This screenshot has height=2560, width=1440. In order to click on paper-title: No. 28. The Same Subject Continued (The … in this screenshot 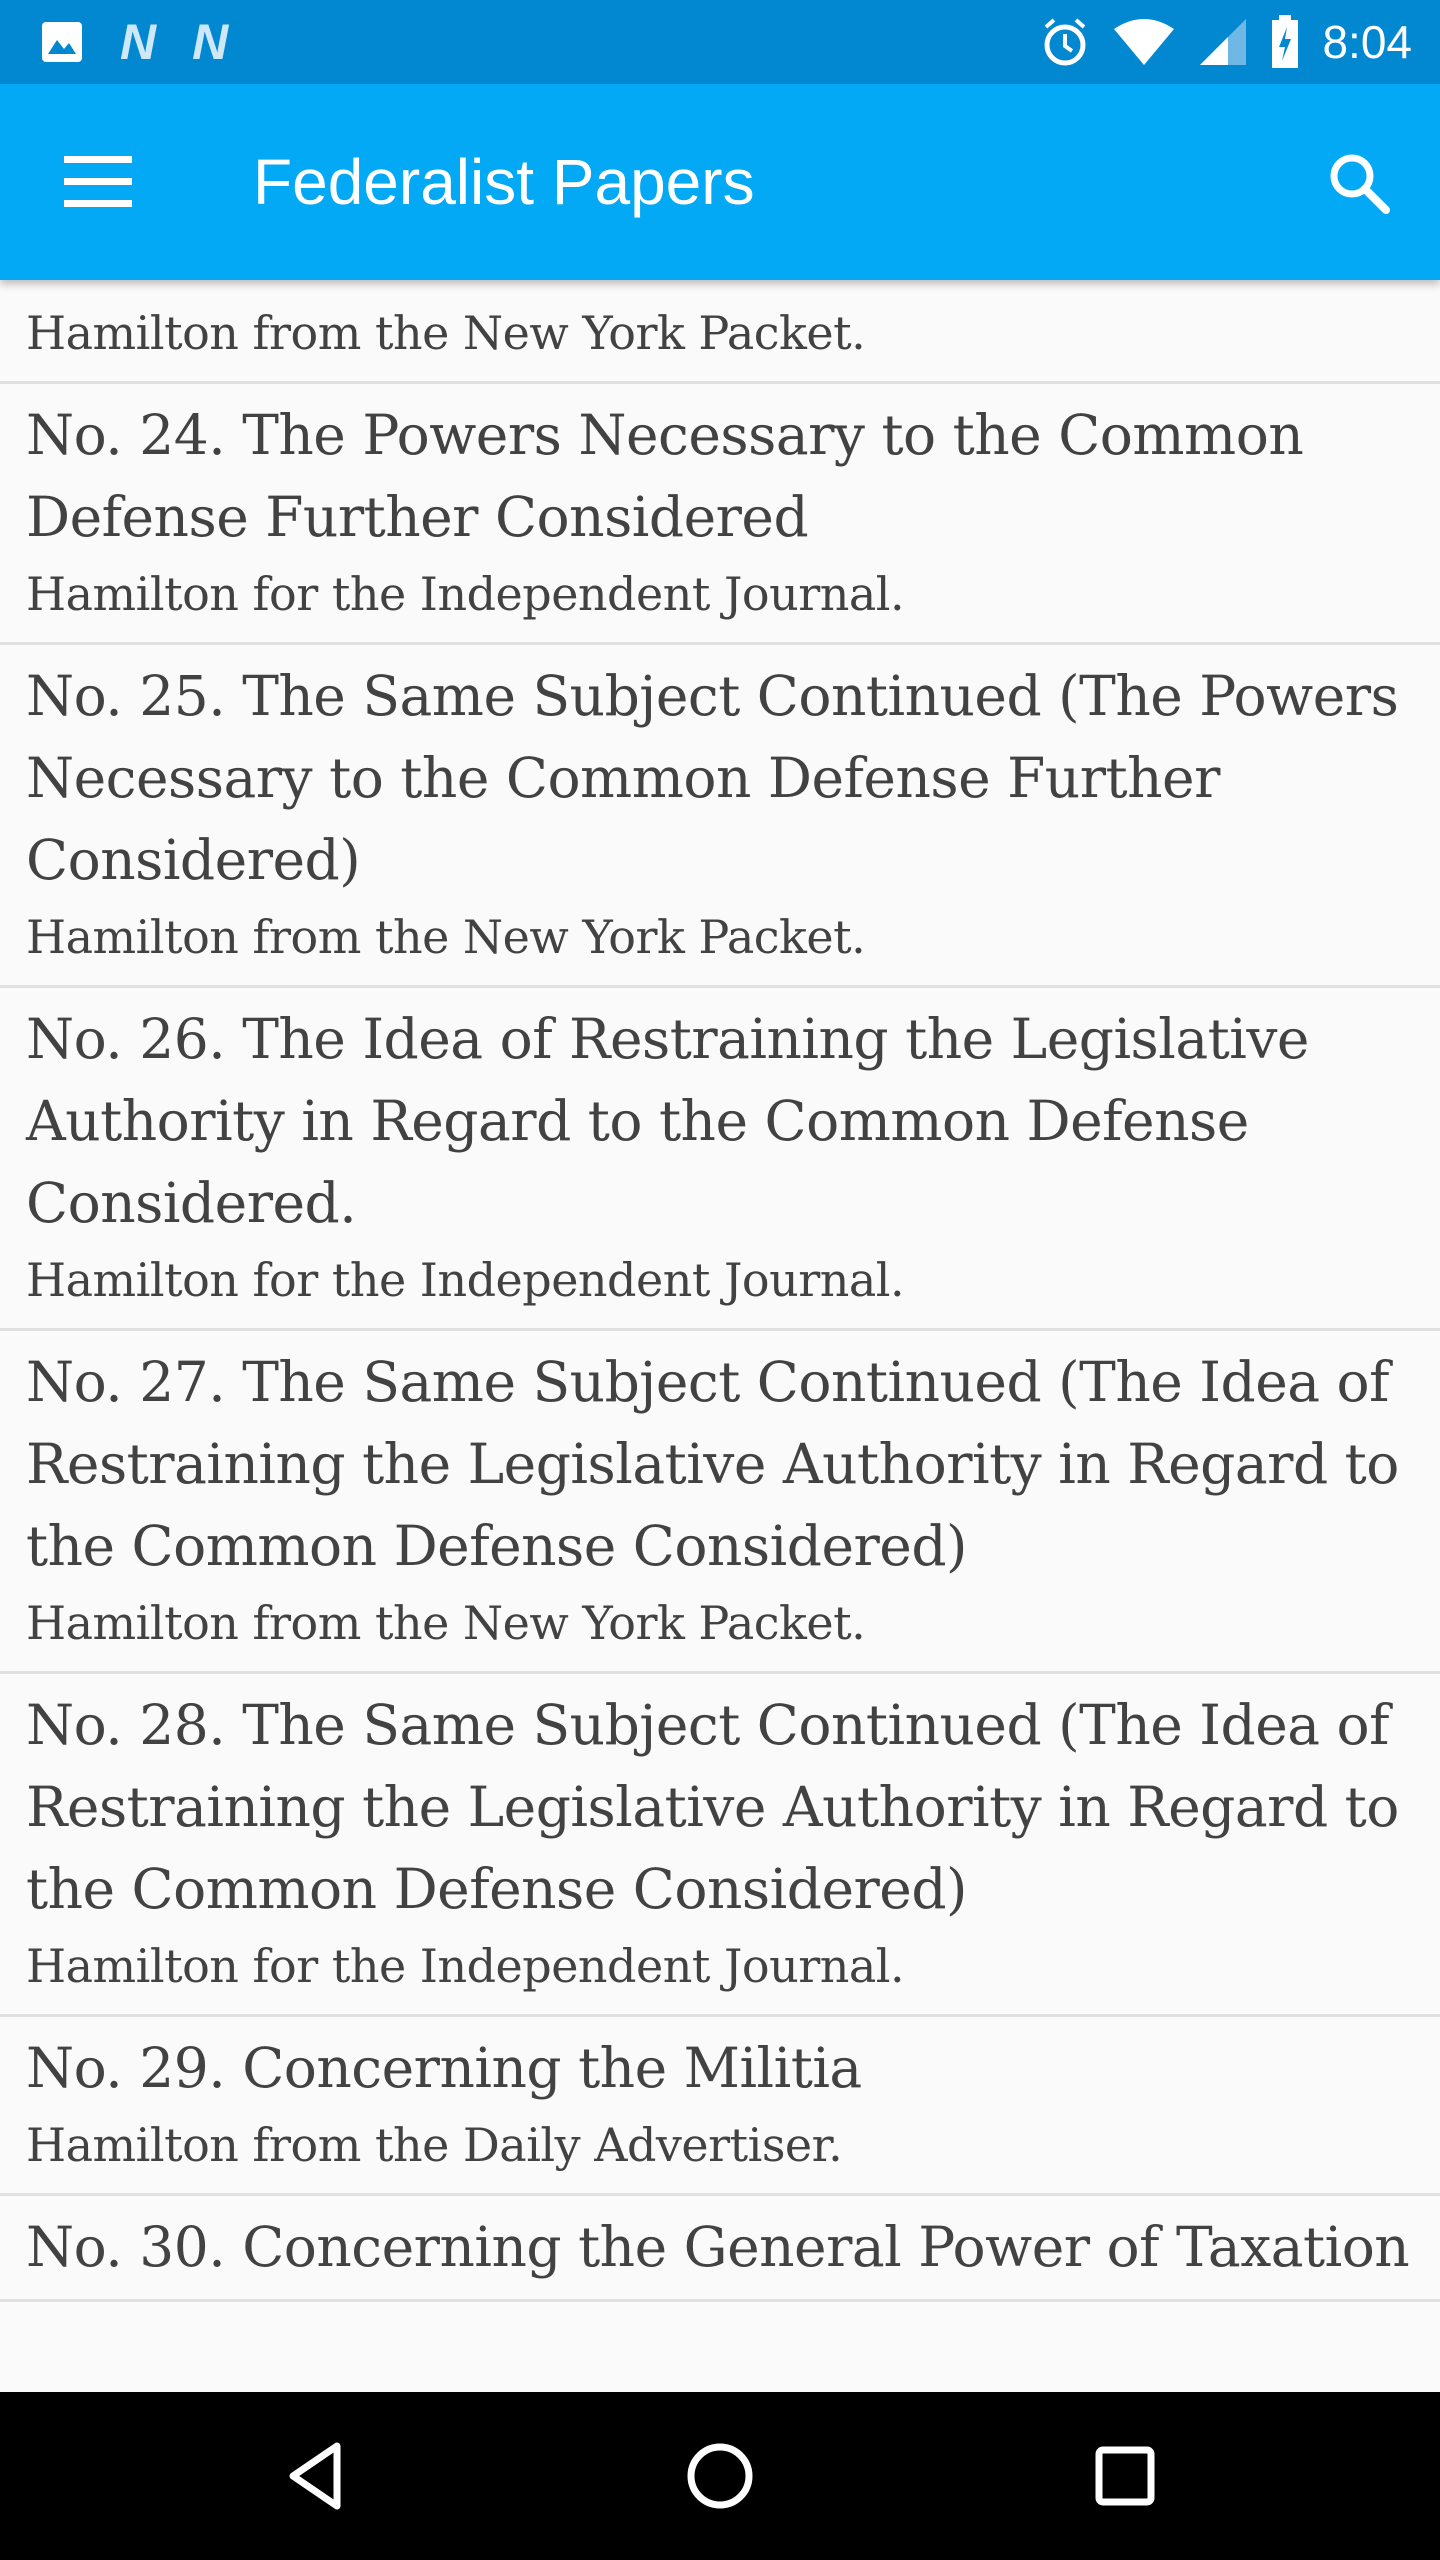, I will do `click(712, 1807)`.